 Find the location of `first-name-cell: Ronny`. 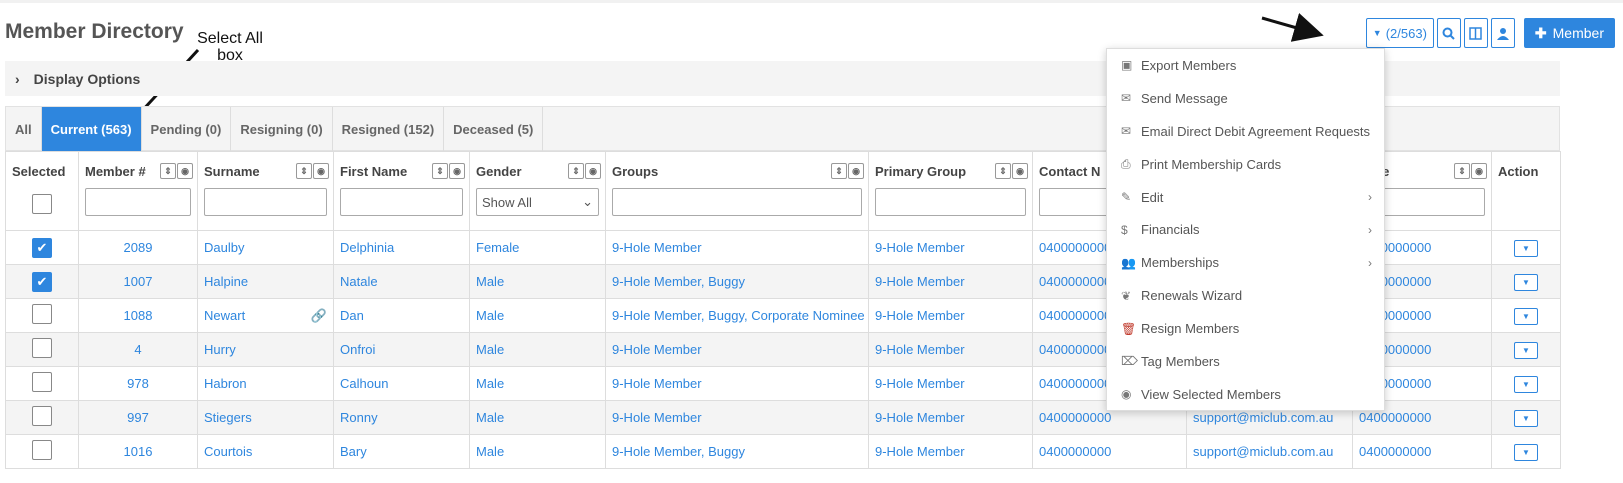

first-name-cell: Ronny is located at coordinates (401, 417).